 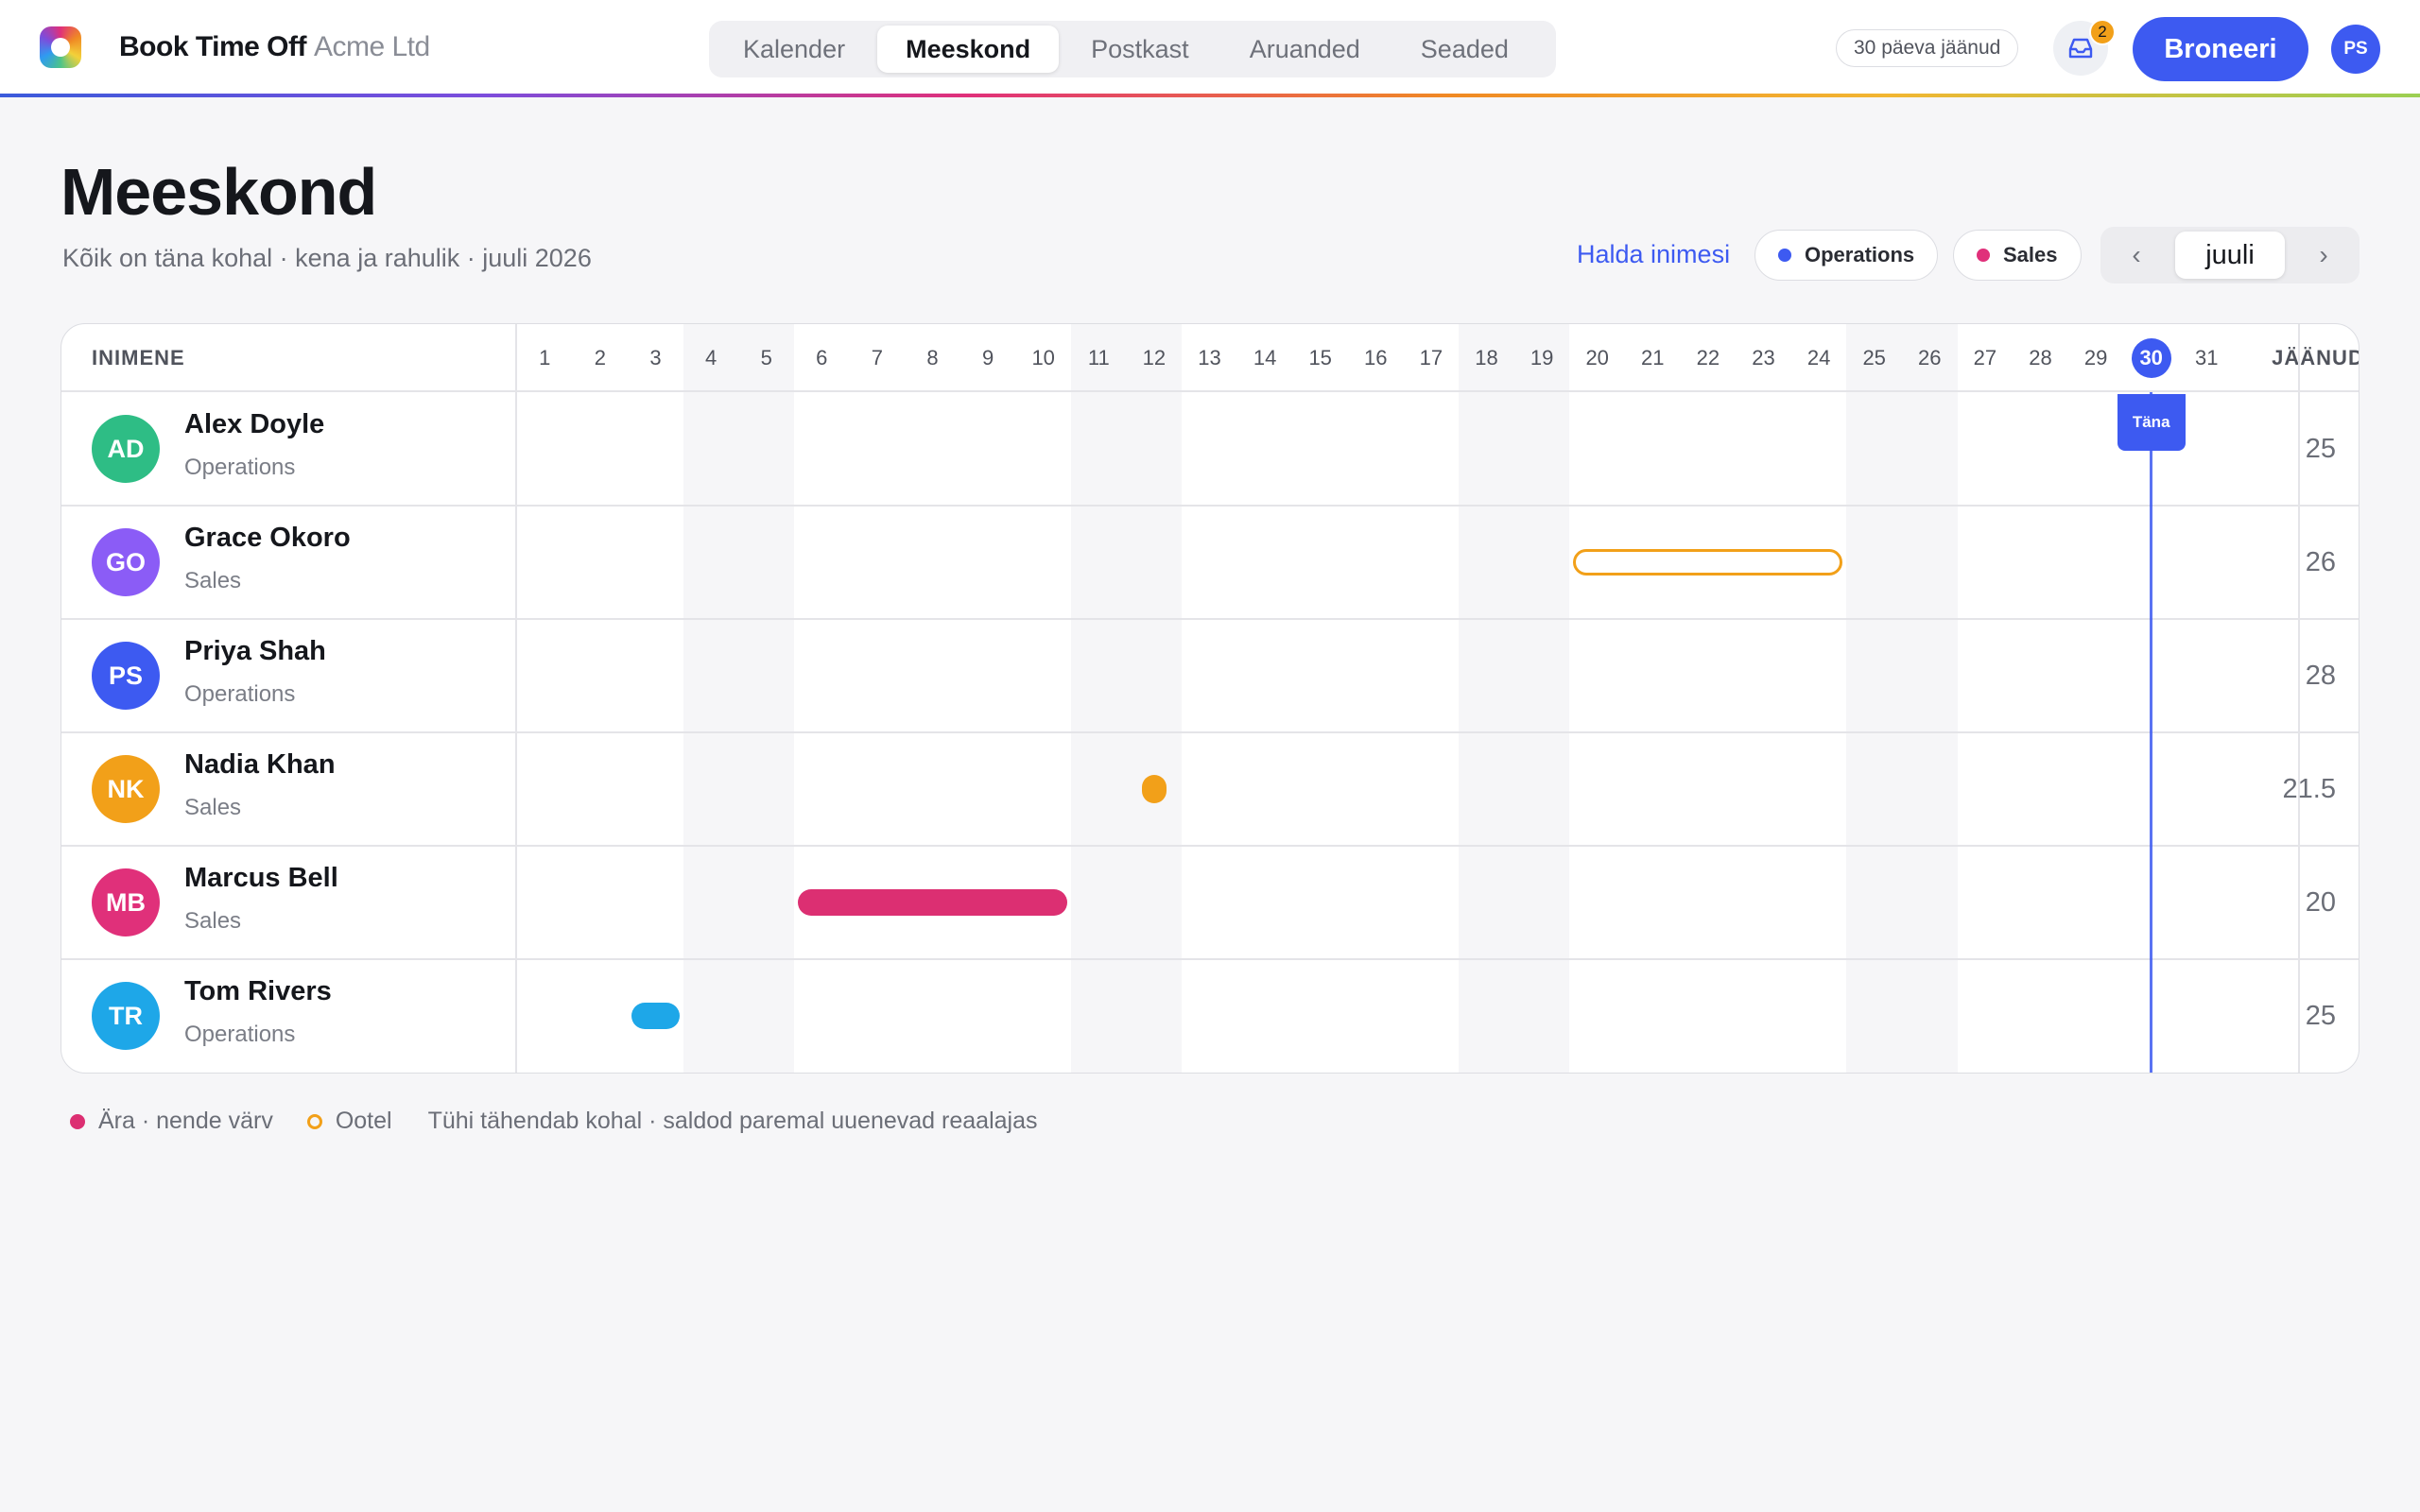 What do you see at coordinates (1098, 357) in the screenshot?
I see `day-header-11: 11` at bounding box center [1098, 357].